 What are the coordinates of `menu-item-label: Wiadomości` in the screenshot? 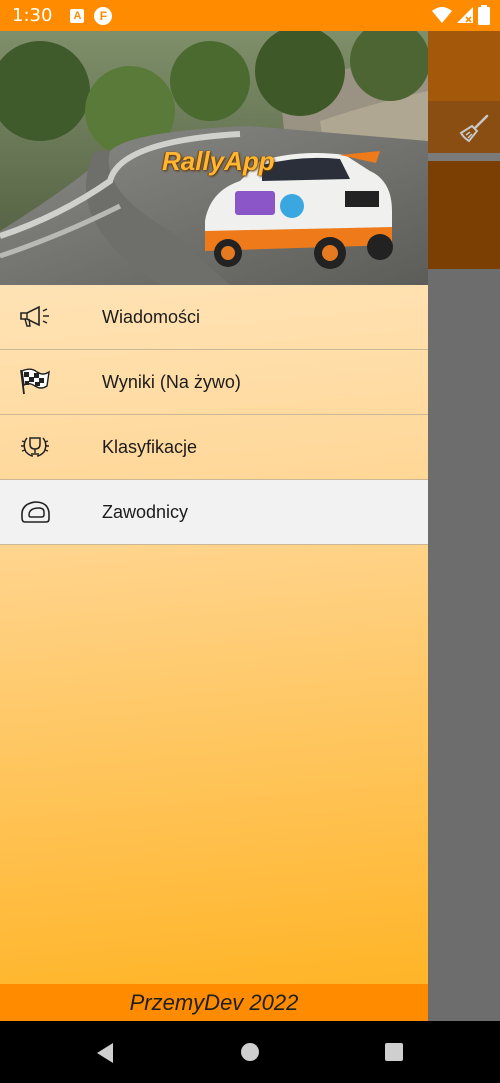 It's located at (151, 316).